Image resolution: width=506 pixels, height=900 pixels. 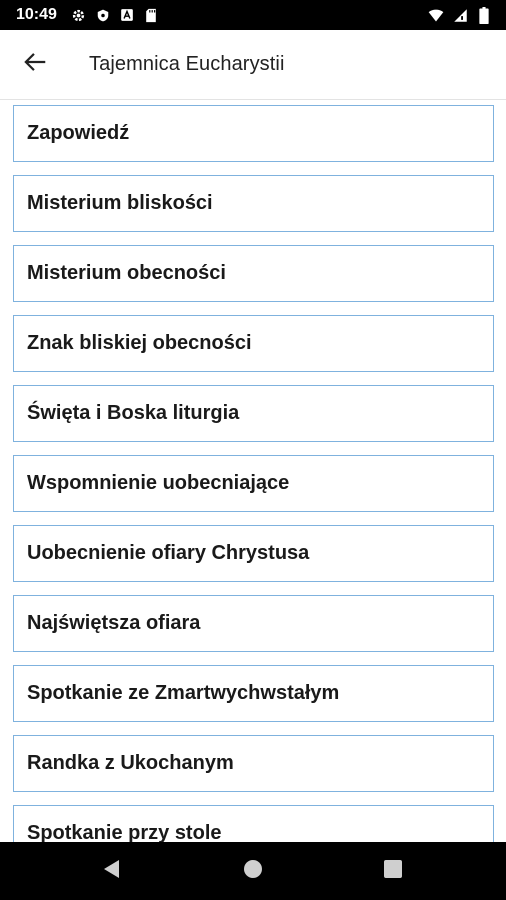 I want to click on list-item-label: Znak bliskiej obecności, so click(x=139, y=343).